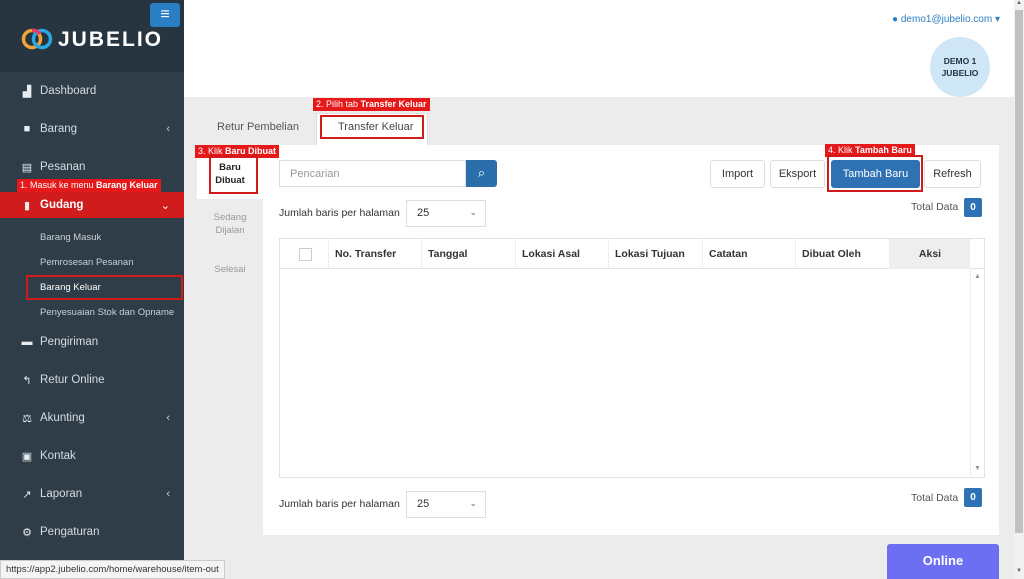 This screenshot has width=1024, height=579. What do you see at coordinates (58, 456) in the screenshot?
I see `sidebar-item-label: Kontak` at bounding box center [58, 456].